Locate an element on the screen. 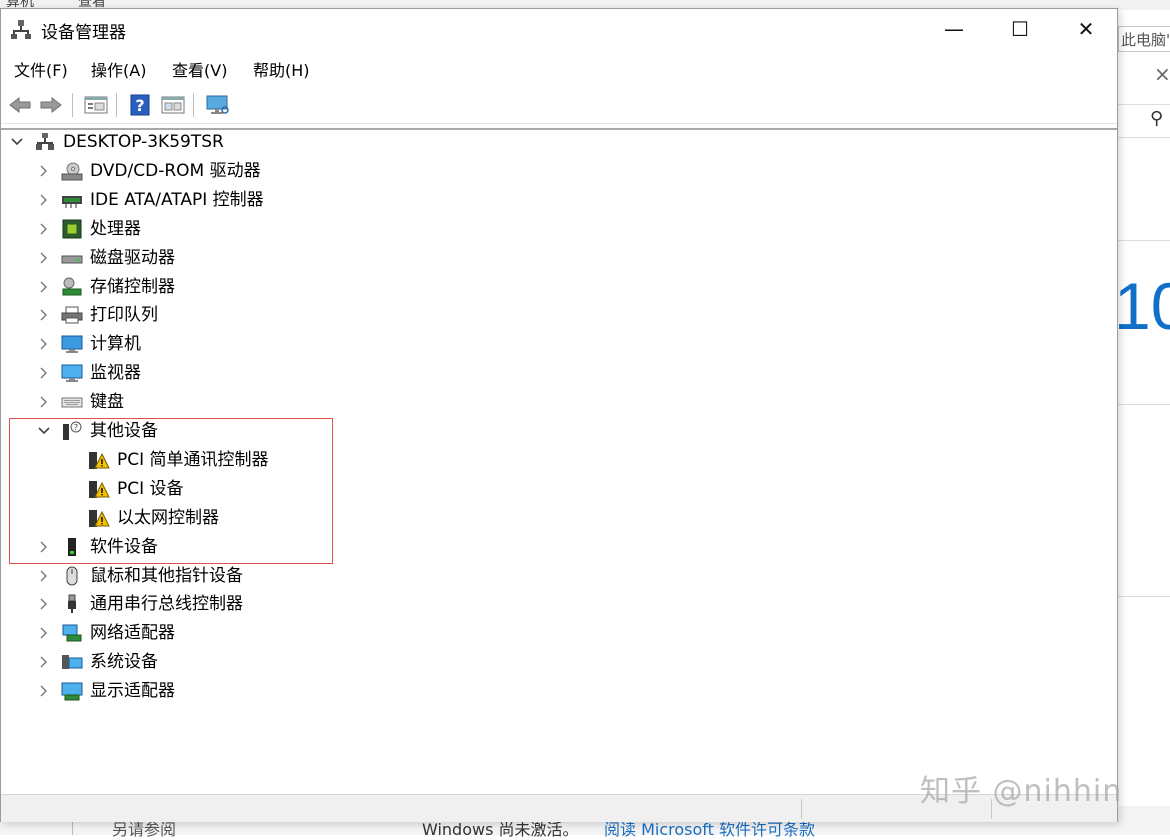 The width and height of the screenshot is (1170, 840). window-title: 设备管理器 is located at coordinates (83, 33).